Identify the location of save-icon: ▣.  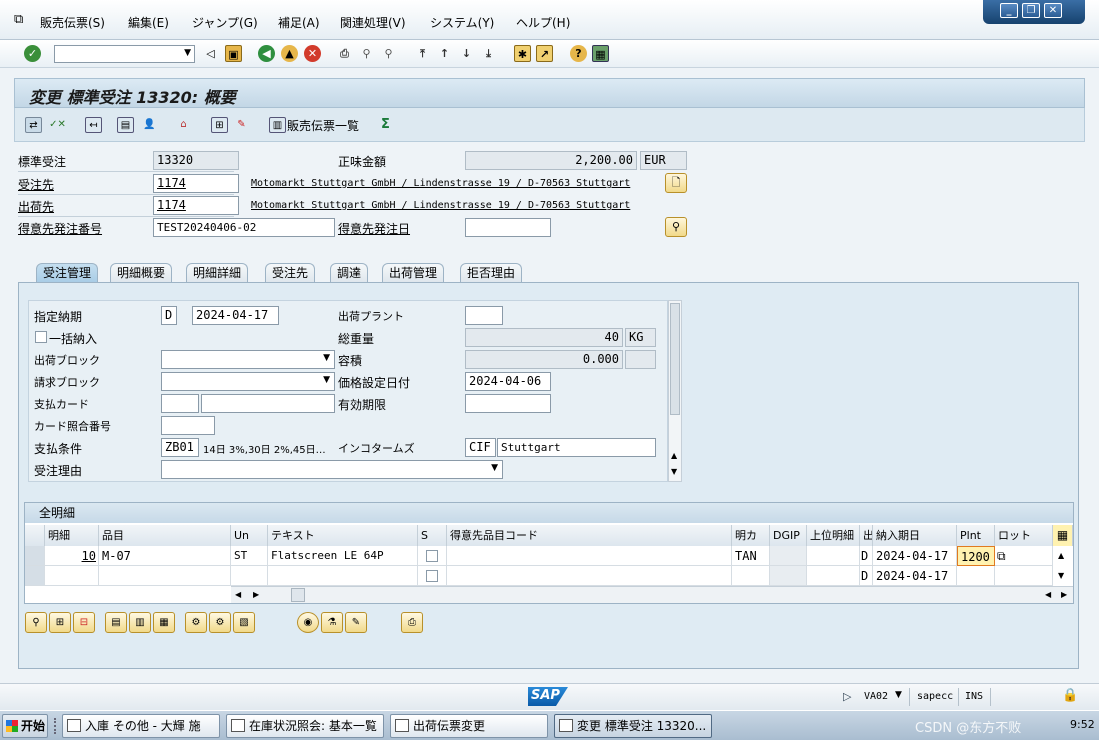
(233, 53).